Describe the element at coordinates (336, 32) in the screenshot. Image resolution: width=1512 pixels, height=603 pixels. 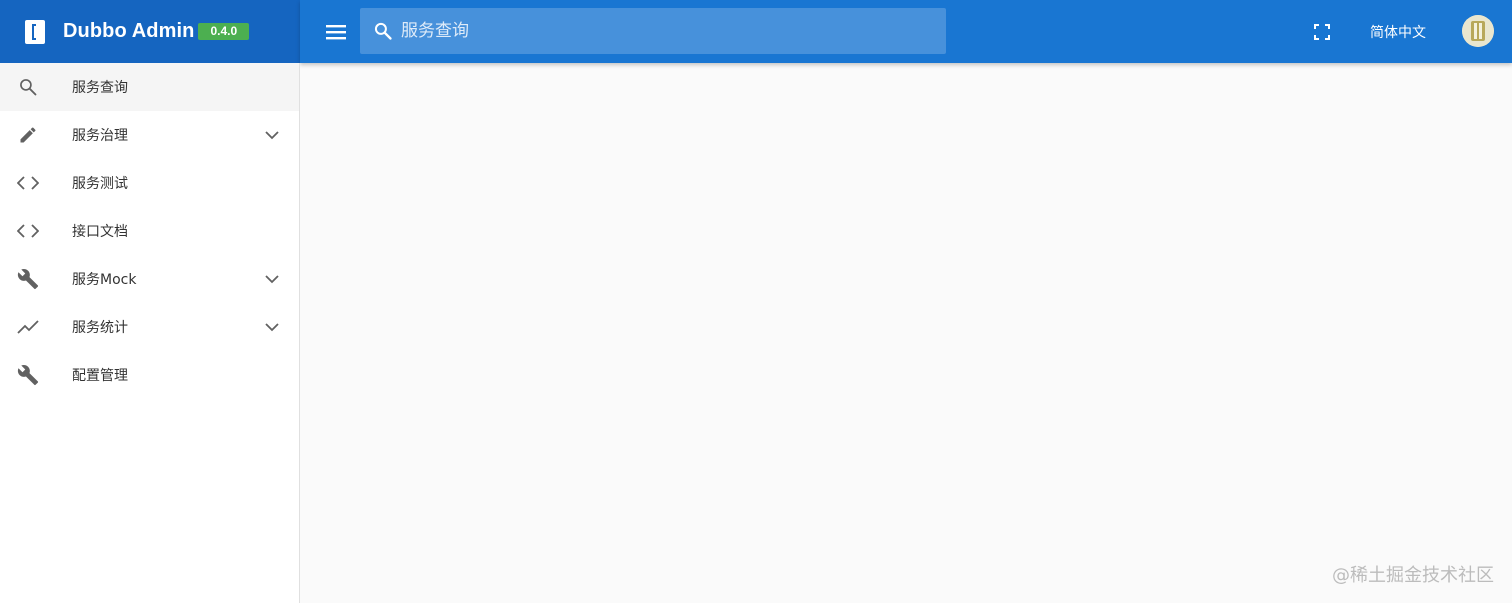
I see `menu-icon` at that location.